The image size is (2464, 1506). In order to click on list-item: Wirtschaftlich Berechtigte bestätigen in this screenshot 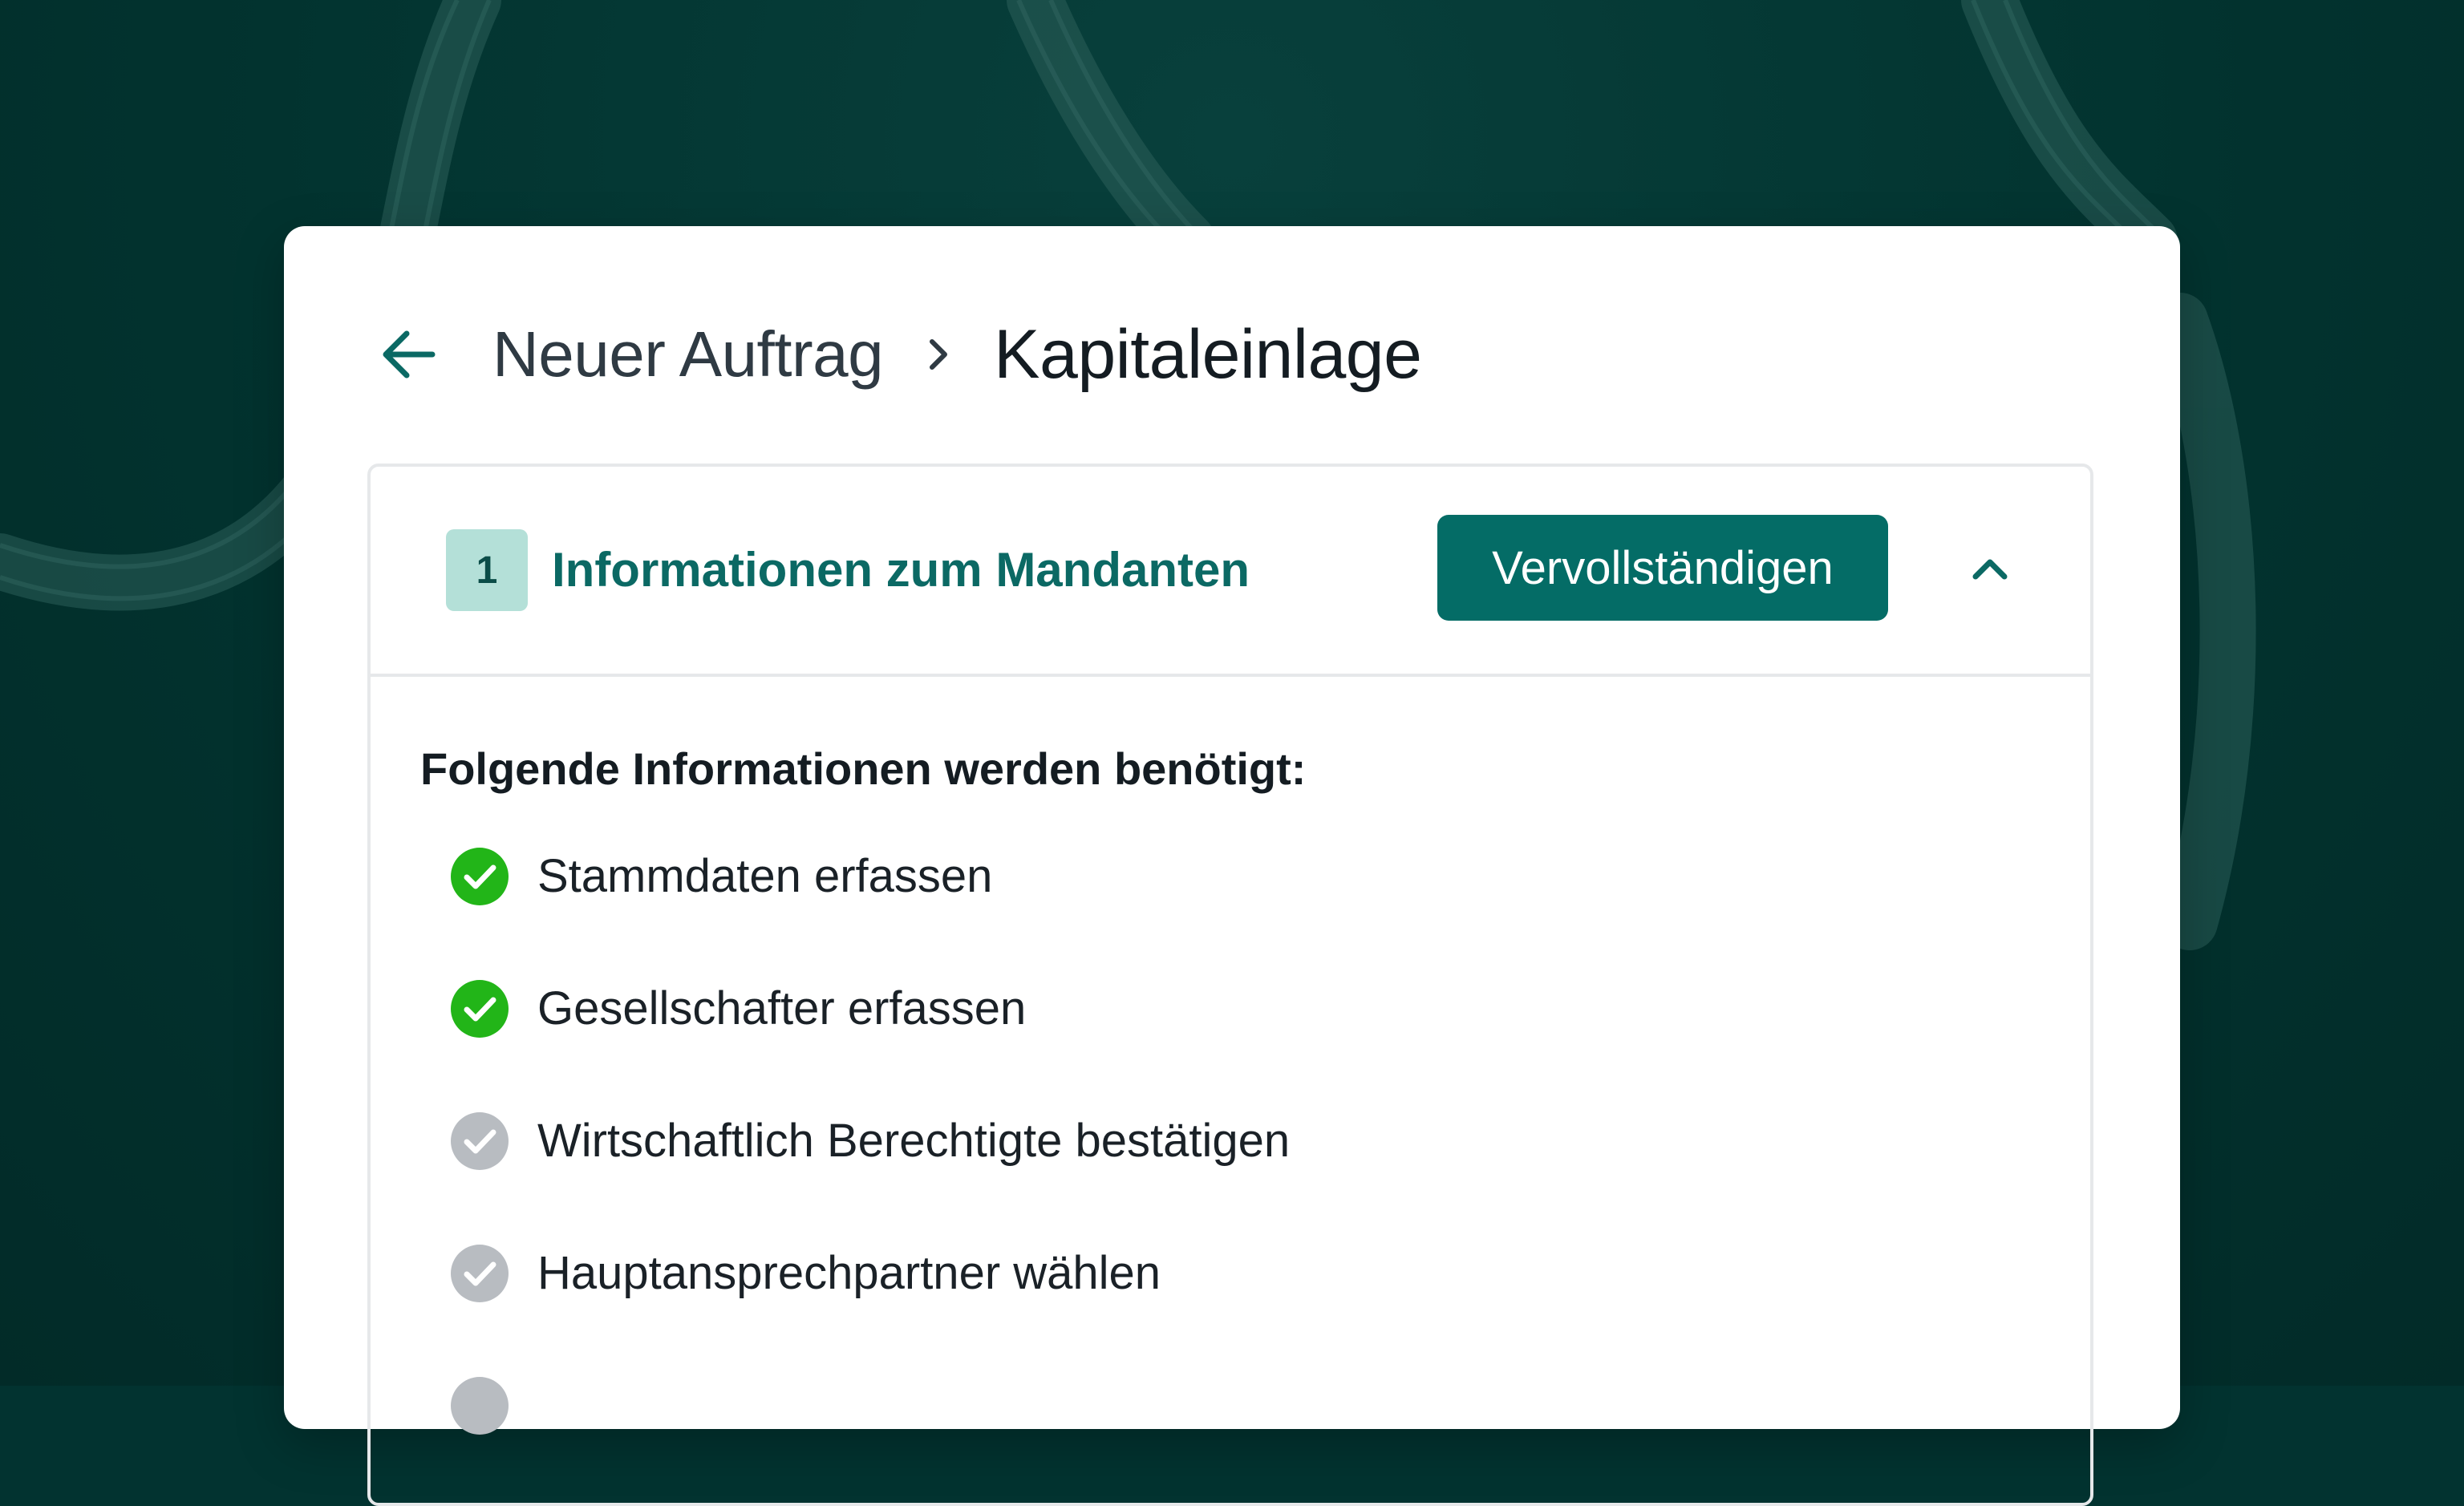, I will do `click(870, 1141)`.